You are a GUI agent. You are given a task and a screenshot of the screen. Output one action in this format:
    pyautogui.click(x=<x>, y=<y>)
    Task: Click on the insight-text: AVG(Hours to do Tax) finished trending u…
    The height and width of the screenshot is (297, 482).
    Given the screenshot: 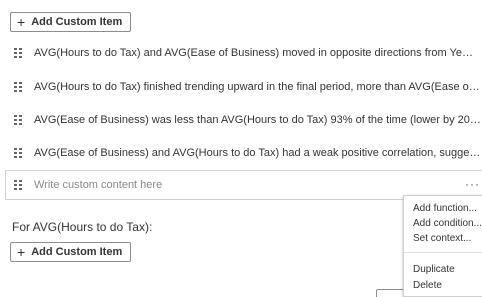 What is the action you would take?
    pyautogui.click(x=258, y=87)
    